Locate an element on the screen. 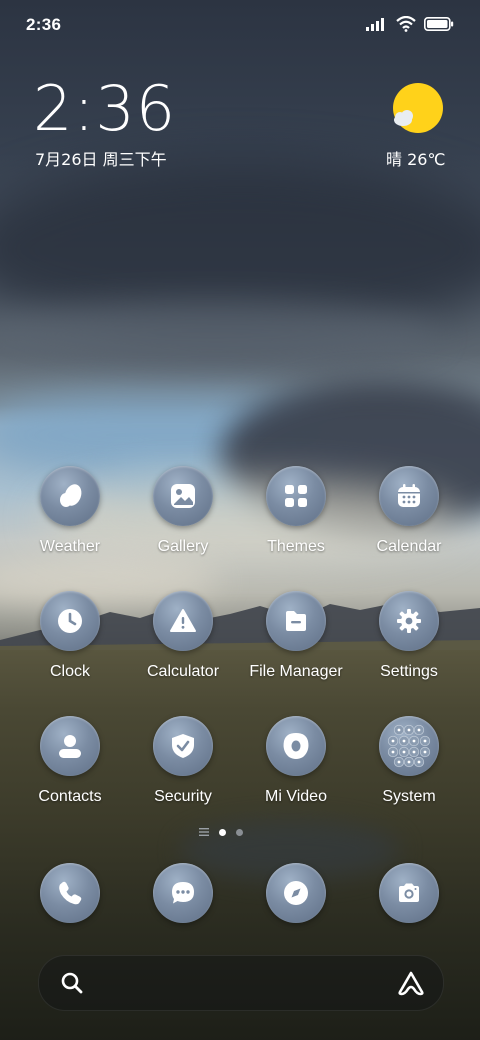 Image resolution: width=480 pixels, height=1040 pixels. assistant-icon is located at coordinates (411, 983).